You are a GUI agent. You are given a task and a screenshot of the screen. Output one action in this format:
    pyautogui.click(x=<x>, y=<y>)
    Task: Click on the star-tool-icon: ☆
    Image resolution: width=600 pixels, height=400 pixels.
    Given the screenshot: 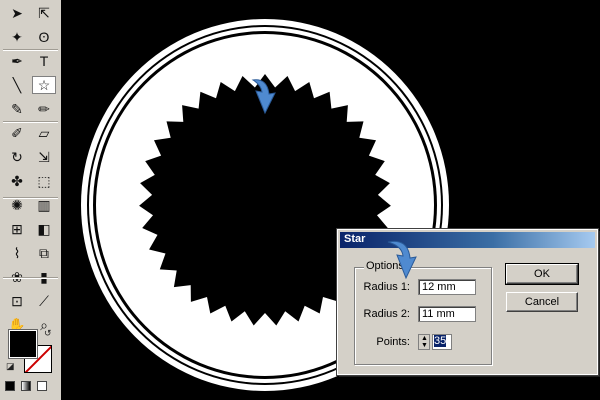 What is the action you would take?
    pyautogui.click(x=44, y=85)
    